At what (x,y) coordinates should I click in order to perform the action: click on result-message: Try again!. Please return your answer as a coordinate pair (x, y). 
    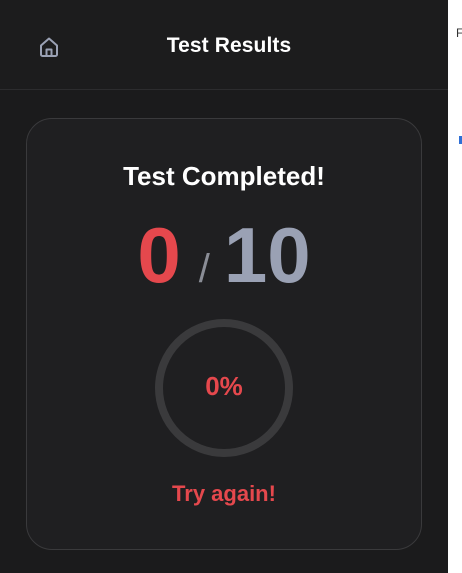
    Looking at the image, I should click on (224, 493).